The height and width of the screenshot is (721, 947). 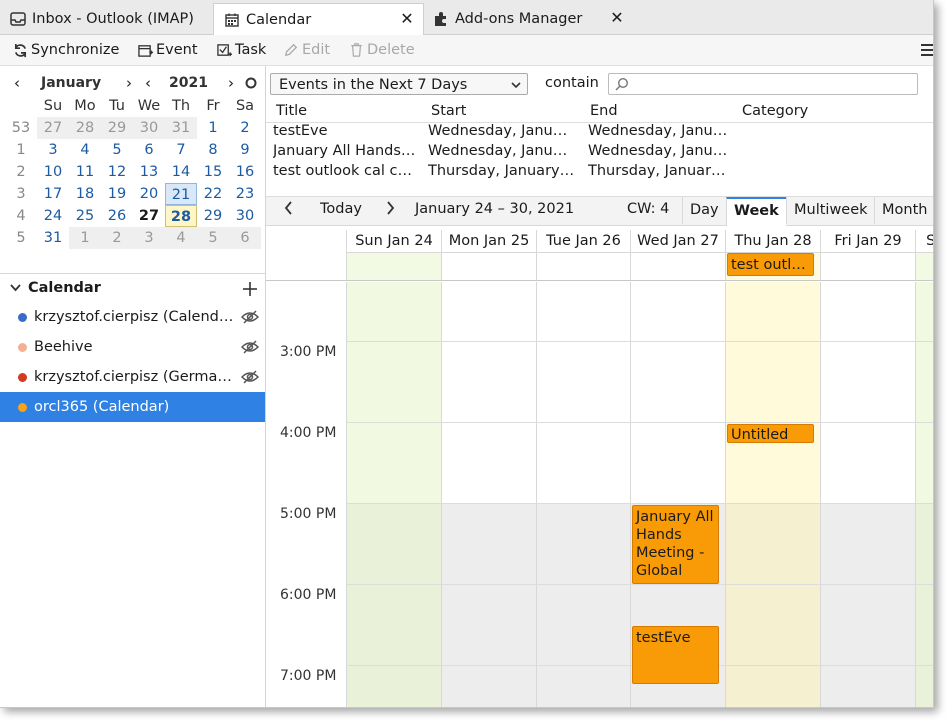 What do you see at coordinates (181, 216) in the screenshot?
I see `day-cell-today: 28` at bounding box center [181, 216].